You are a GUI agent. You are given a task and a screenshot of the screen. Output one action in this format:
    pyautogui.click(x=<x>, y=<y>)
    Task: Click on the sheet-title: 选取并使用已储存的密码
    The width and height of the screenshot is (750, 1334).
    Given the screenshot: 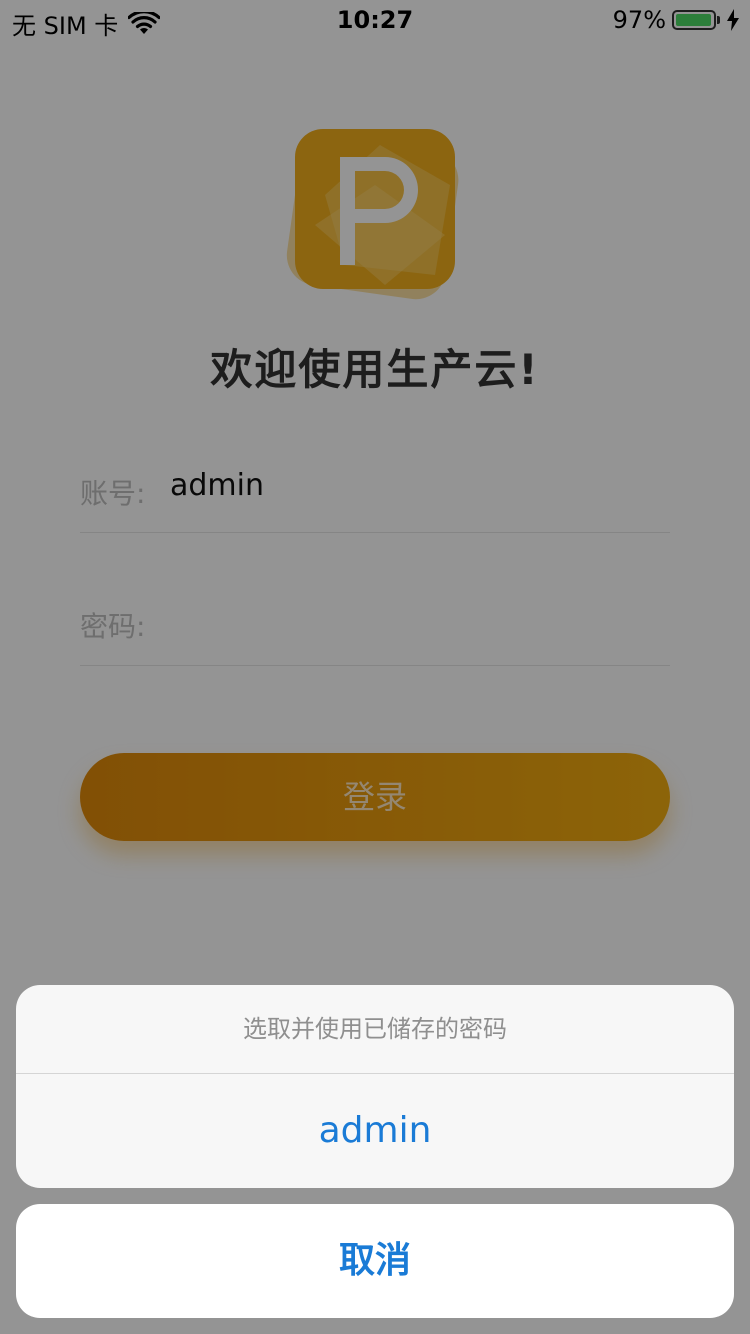 What is the action you would take?
    pyautogui.click(x=375, y=1029)
    